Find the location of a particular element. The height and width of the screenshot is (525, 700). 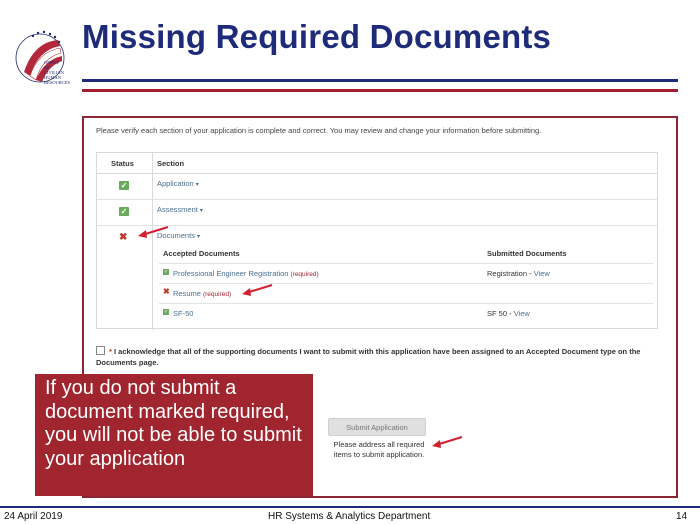

footer-date: 24 April 2019 is located at coordinates (33, 516).